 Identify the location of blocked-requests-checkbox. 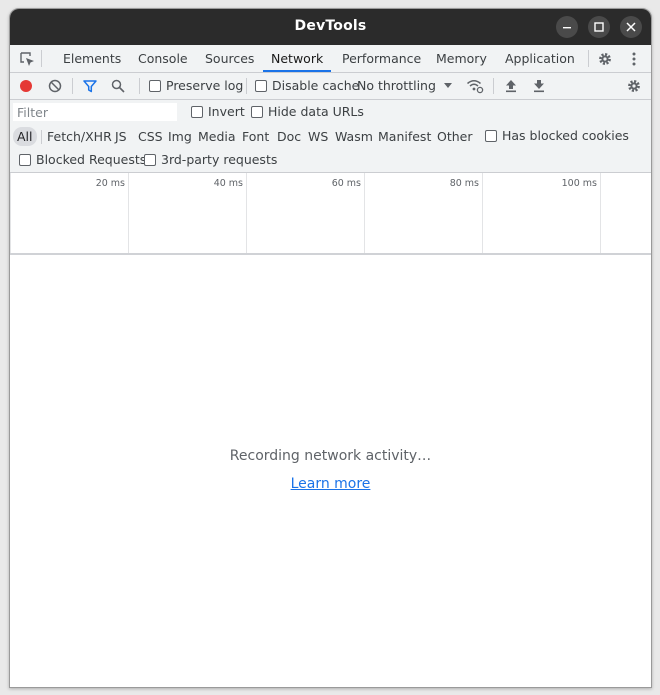
(25, 160).